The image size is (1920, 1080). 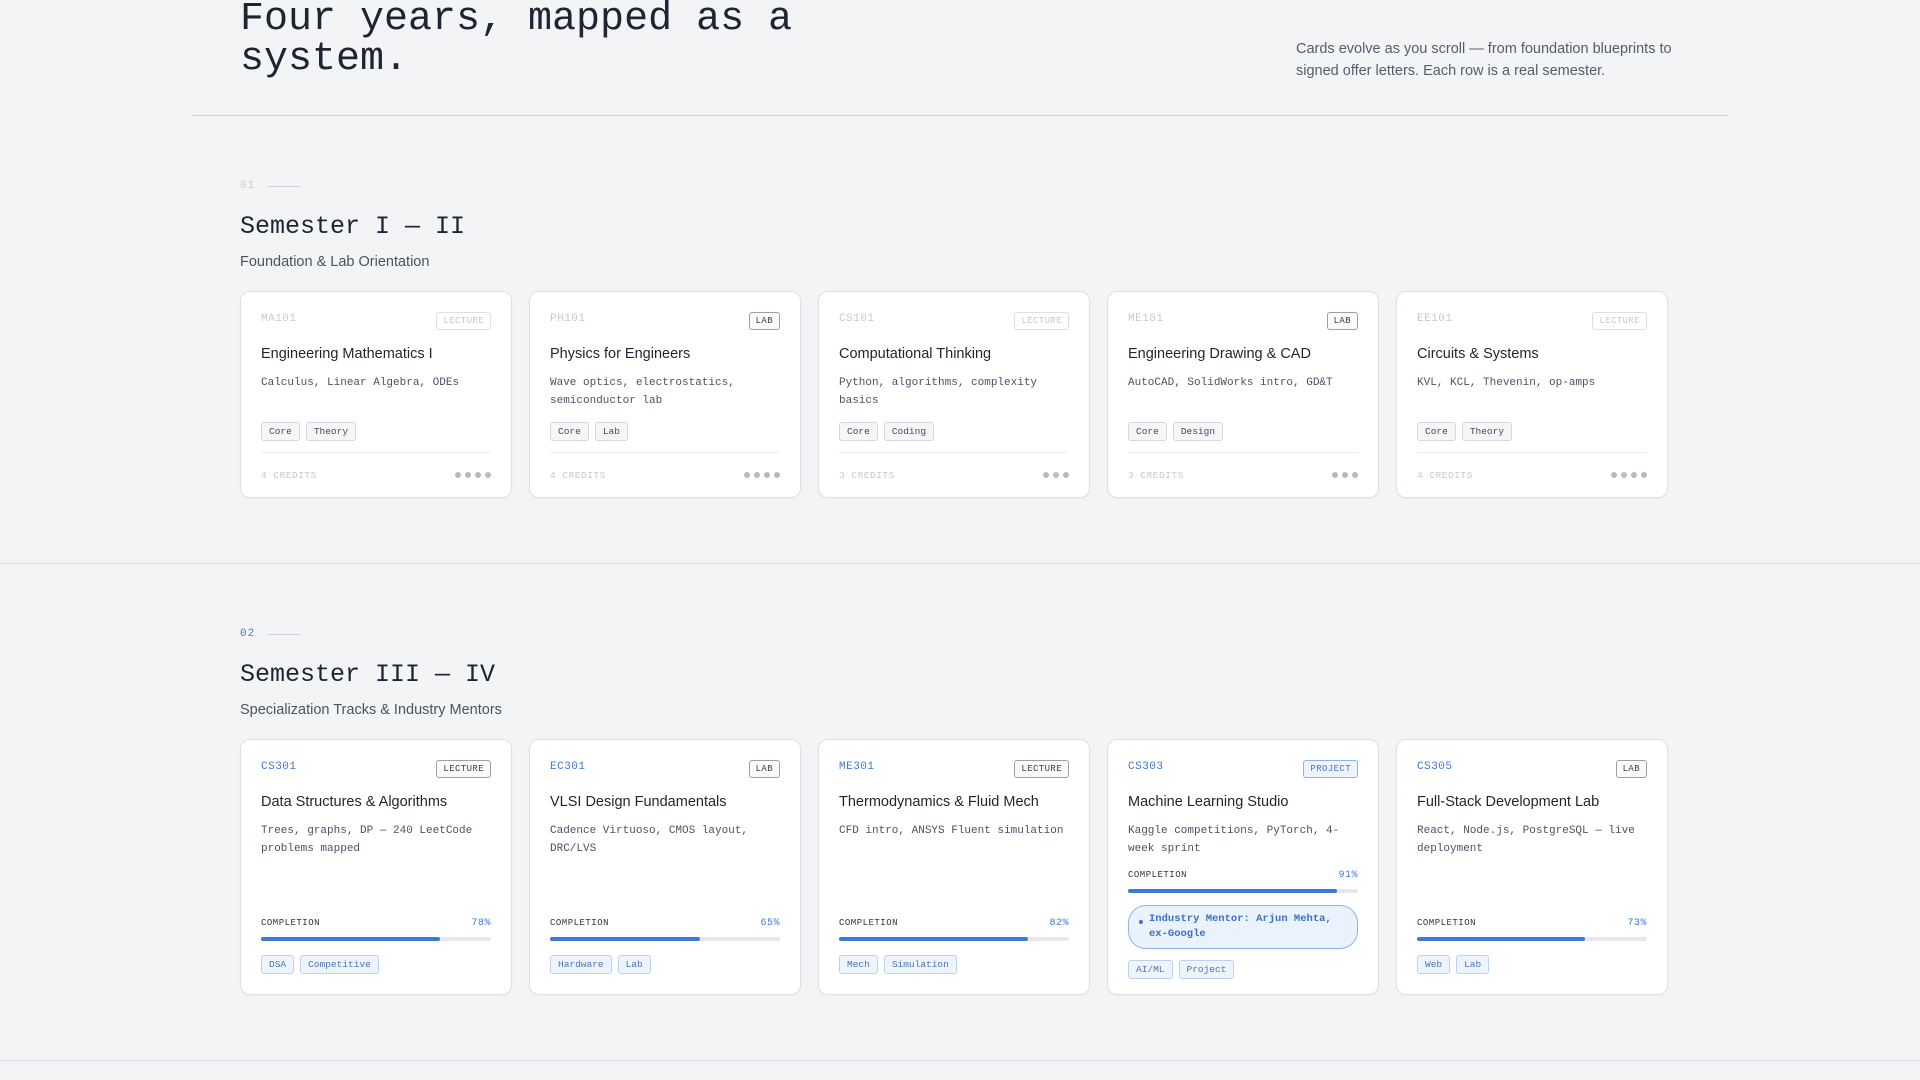 What do you see at coordinates (867, 475) in the screenshot?
I see `credits-label: 3 CREDITS` at bounding box center [867, 475].